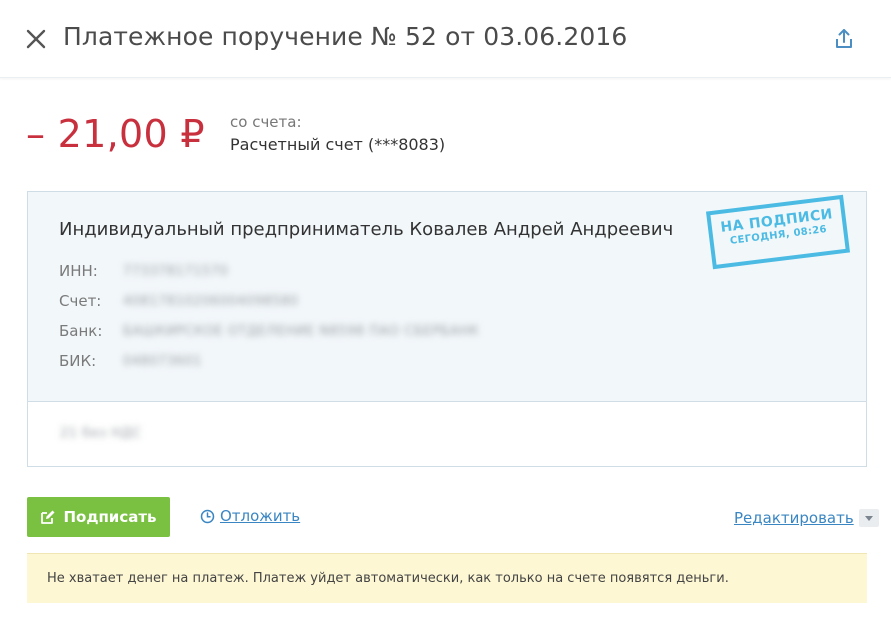 This screenshot has height=639, width=891. I want to click on account-row: Счет: 40817810206004098580, so click(178, 301).